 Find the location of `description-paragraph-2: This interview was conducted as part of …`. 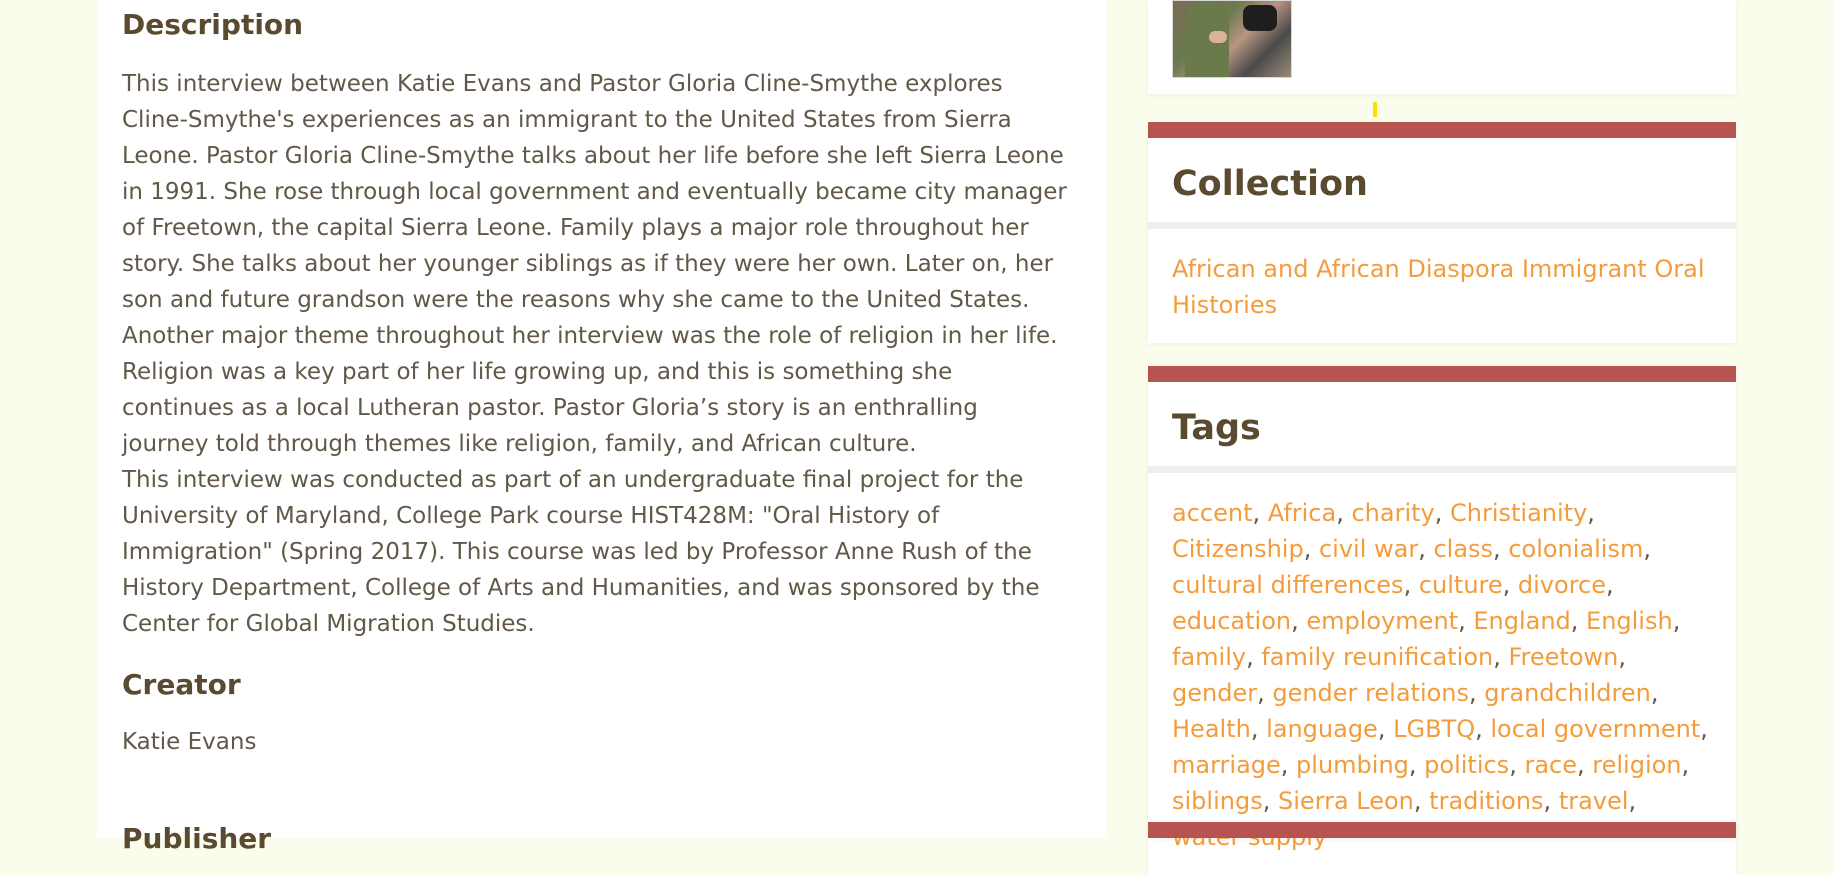

description-paragraph-2: This interview was conducted as part of … is located at coordinates (581, 552).